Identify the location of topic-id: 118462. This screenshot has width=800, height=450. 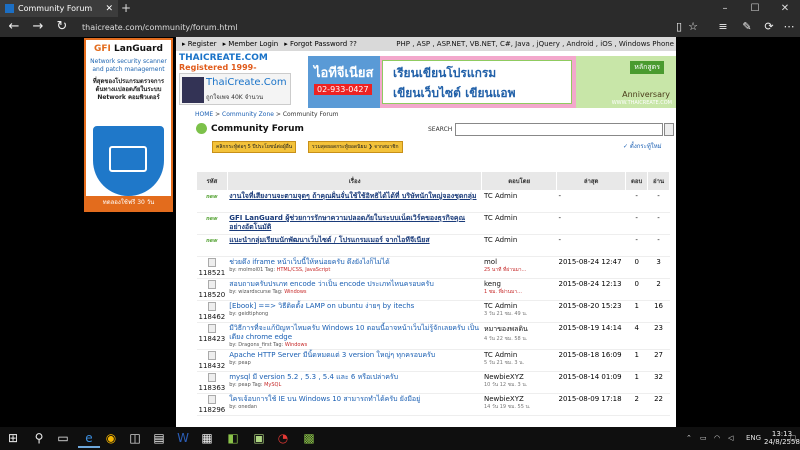
(212, 317).